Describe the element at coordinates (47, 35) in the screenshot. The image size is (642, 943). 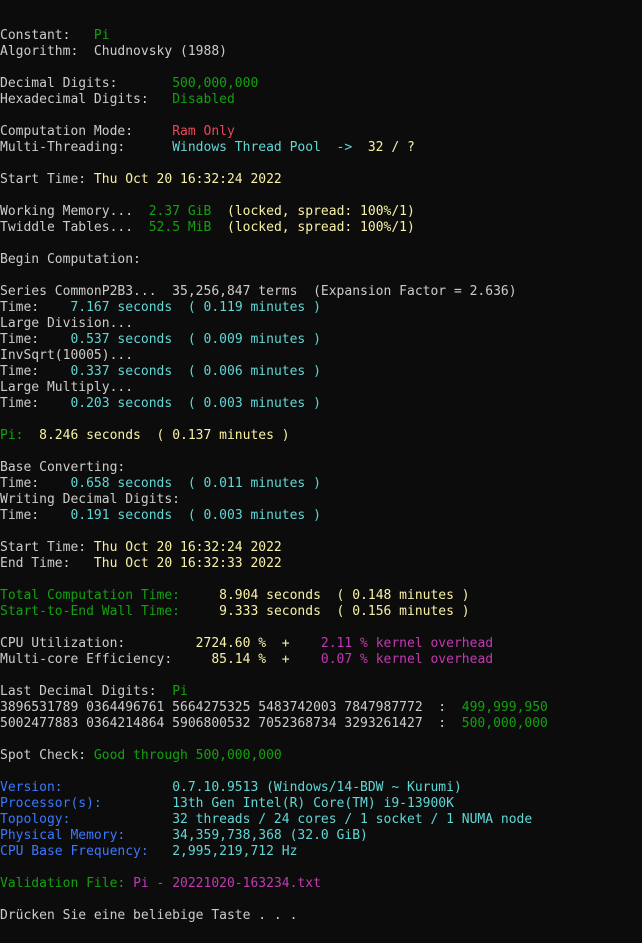
I see `text-segment: Constant:` at that location.